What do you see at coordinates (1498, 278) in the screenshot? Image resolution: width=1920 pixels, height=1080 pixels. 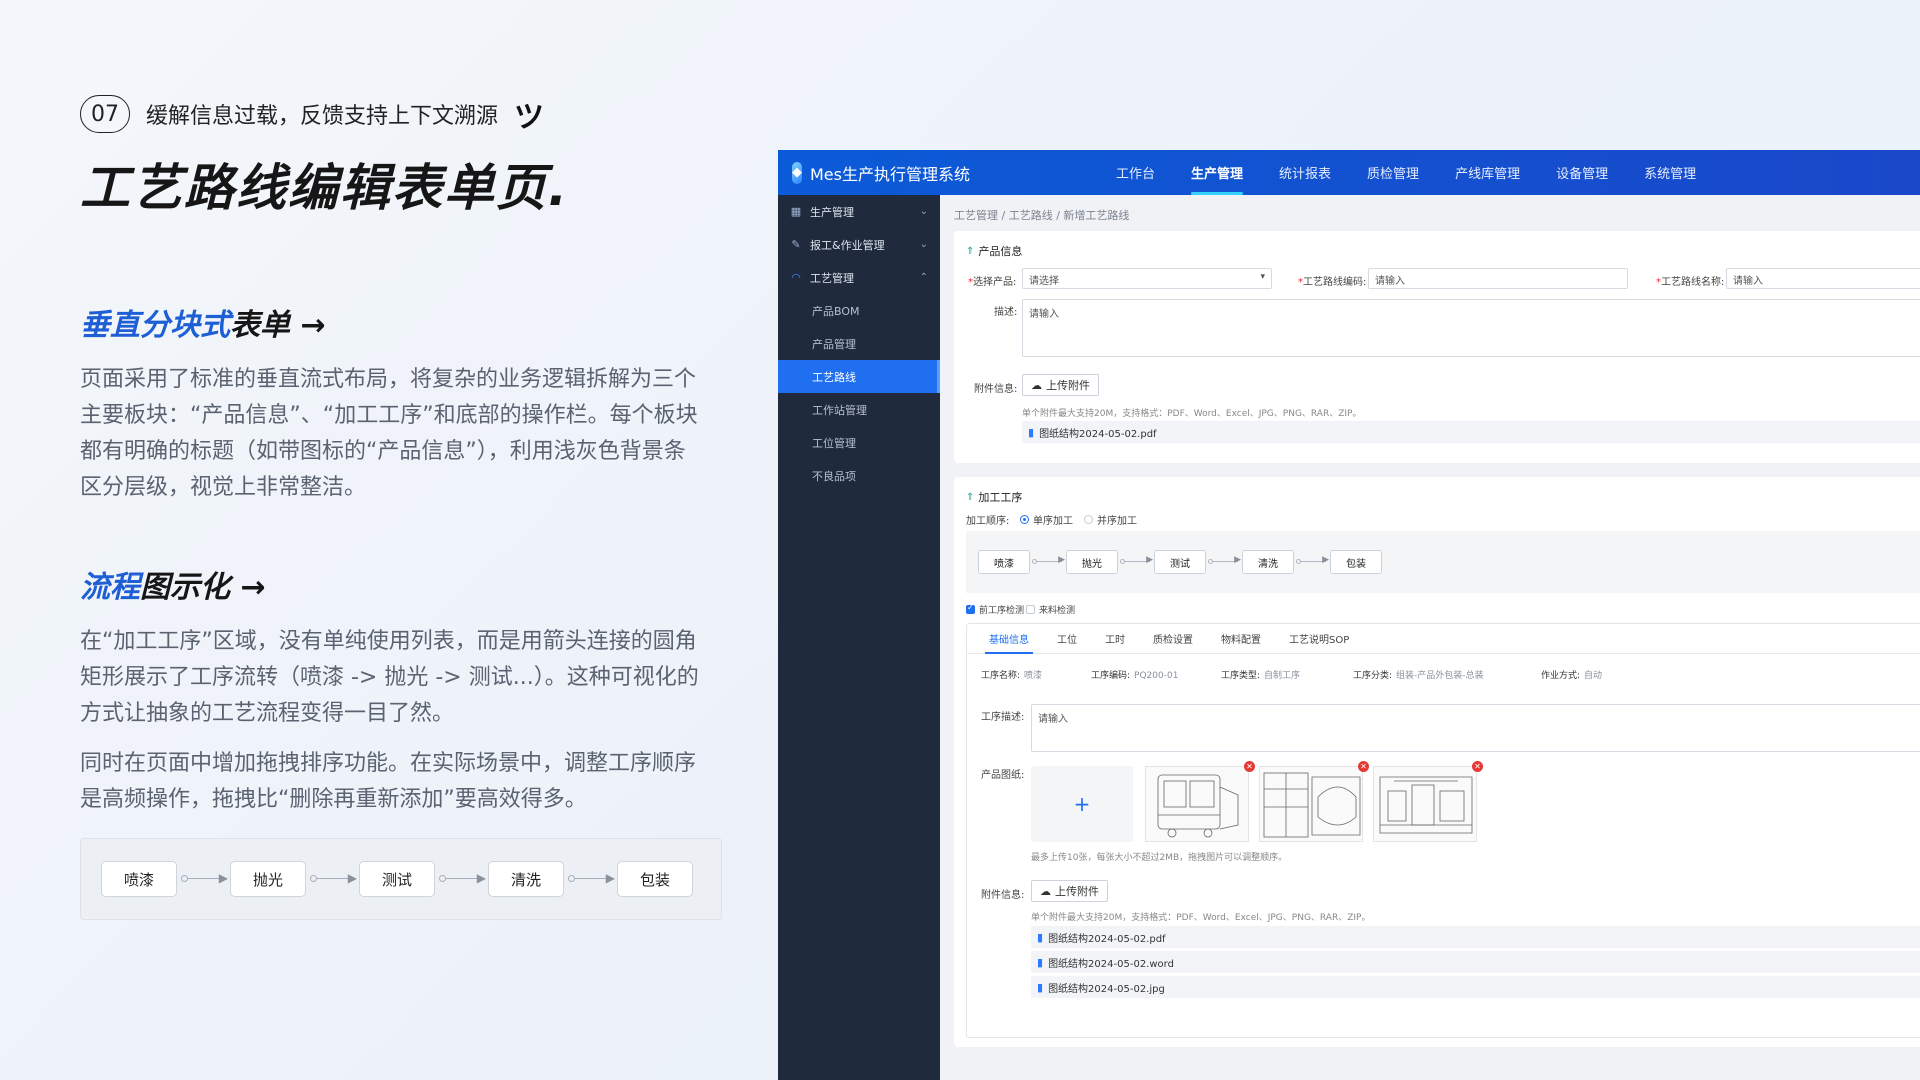 I see `route-code-input: 请输入` at bounding box center [1498, 278].